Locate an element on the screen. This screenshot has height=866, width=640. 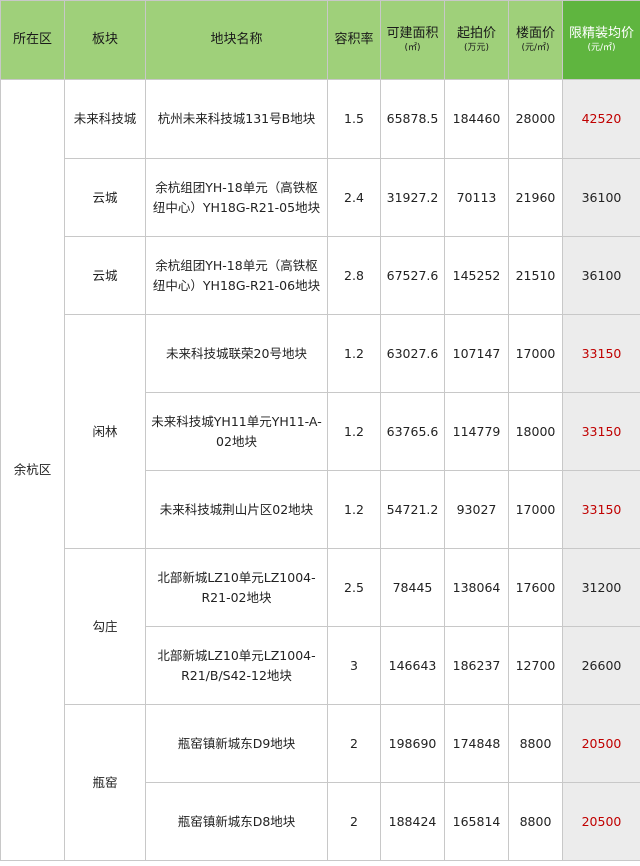
area-cell: 78445 is located at coordinates (412, 587).